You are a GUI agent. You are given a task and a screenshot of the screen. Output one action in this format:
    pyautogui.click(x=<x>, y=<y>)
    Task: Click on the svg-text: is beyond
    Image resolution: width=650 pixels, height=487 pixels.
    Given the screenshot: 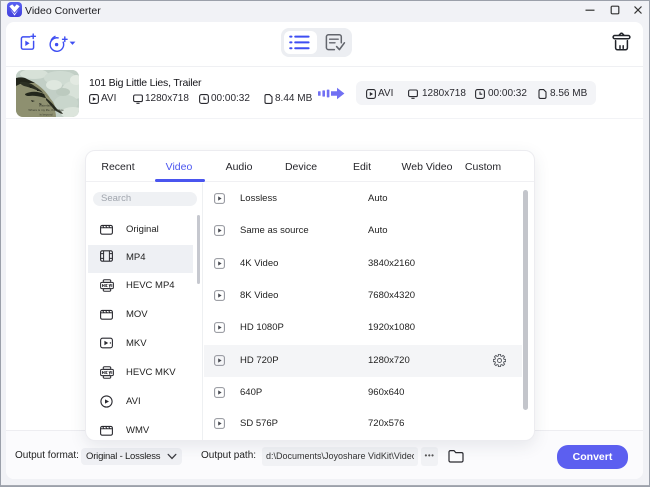 What is the action you would take?
    pyautogui.click(x=46, y=115)
    